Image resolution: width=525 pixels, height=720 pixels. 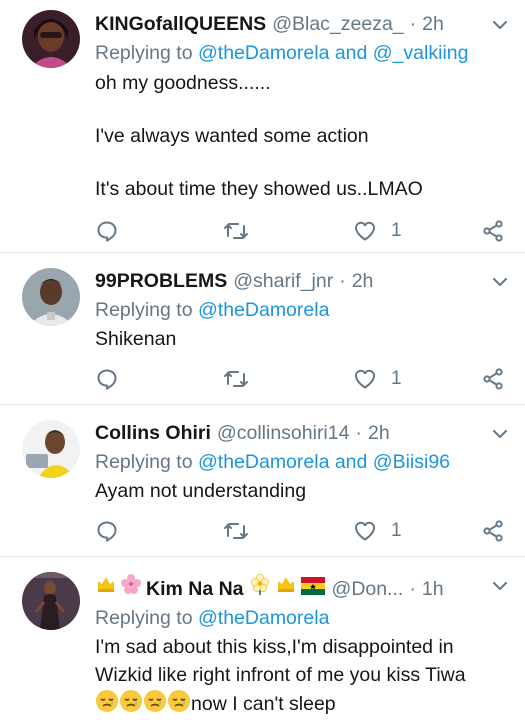 I want to click on user-handle: @collinsohiri14, so click(x=283, y=433).